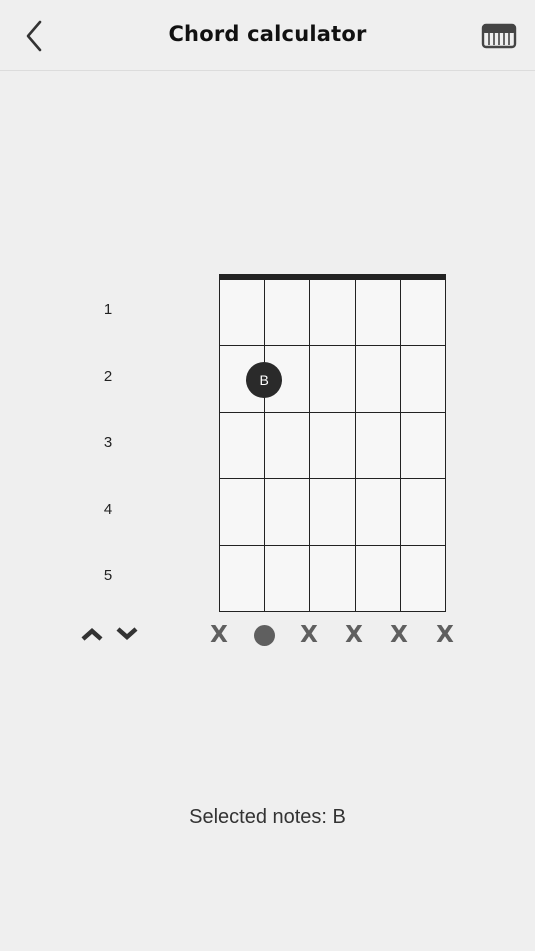 The height and width of the screenshot is (951, 535). Describe the element at coordinates (108, 575) in the screenshot. I see `fret-number-5: 5` at that location.